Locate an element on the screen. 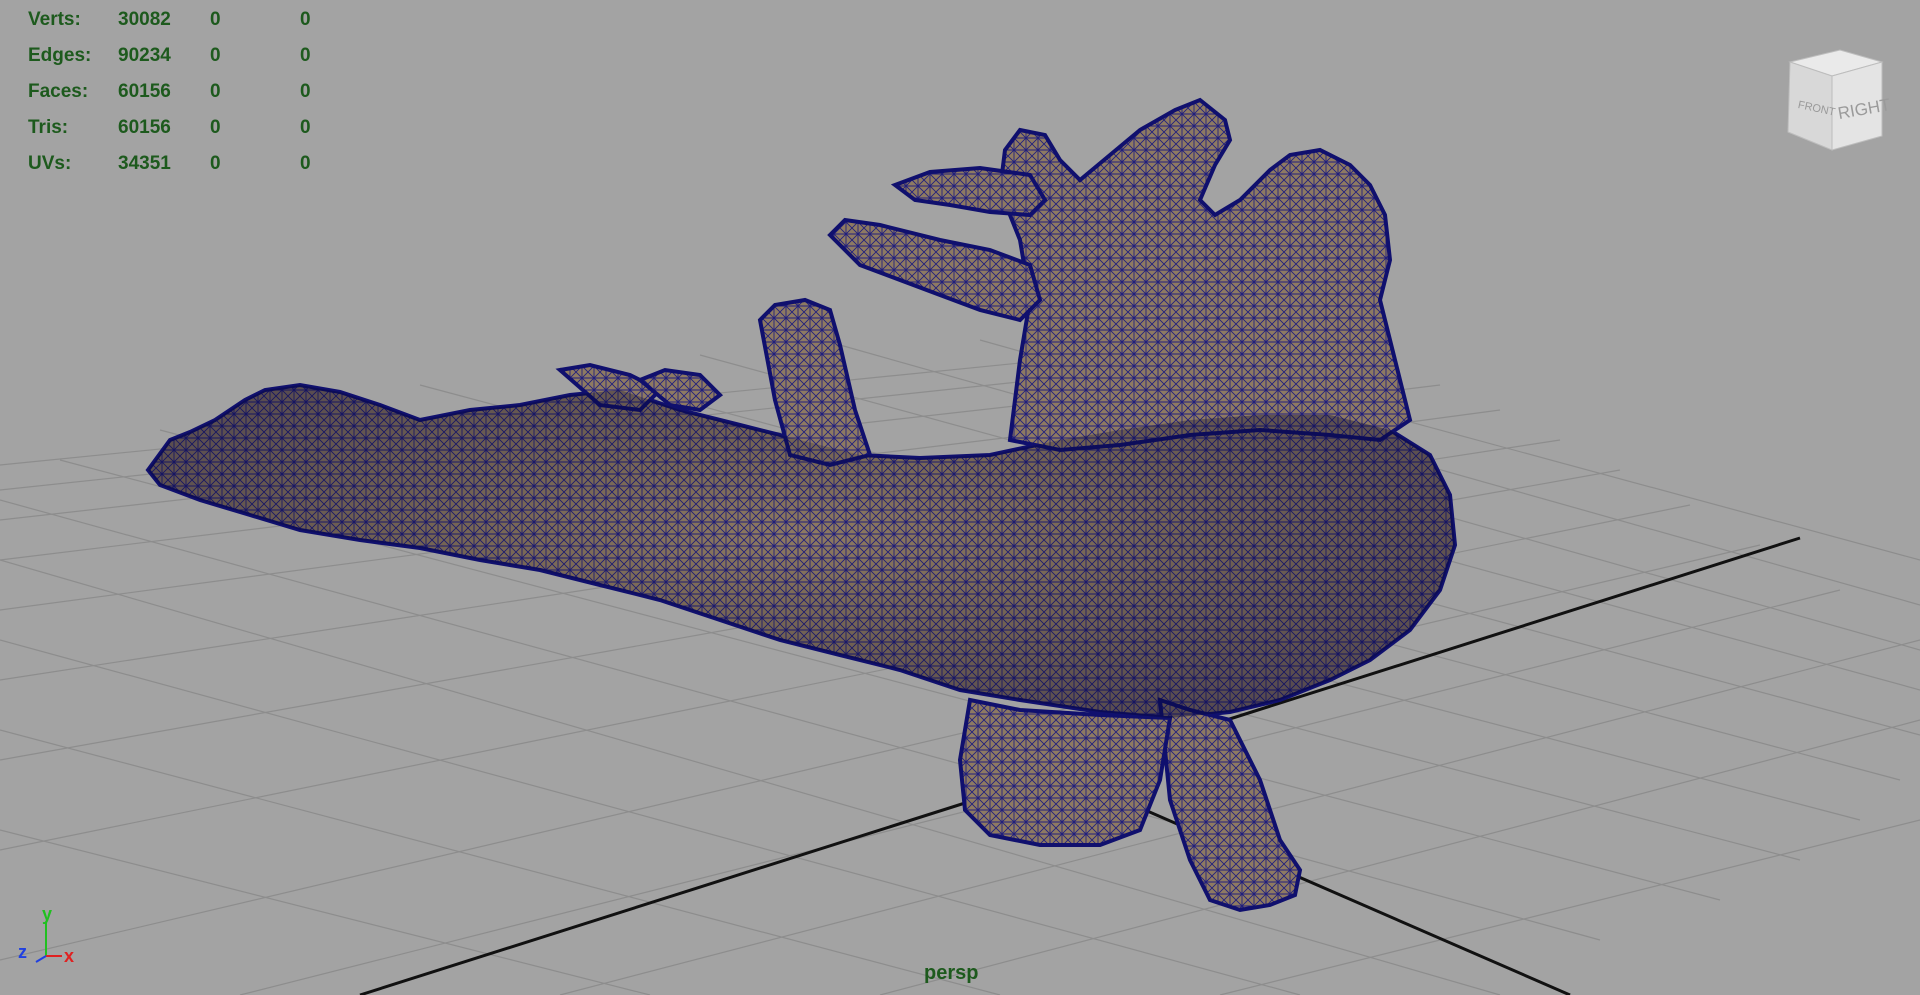  hud-count: 34351 is located at coordinates (144, 163).